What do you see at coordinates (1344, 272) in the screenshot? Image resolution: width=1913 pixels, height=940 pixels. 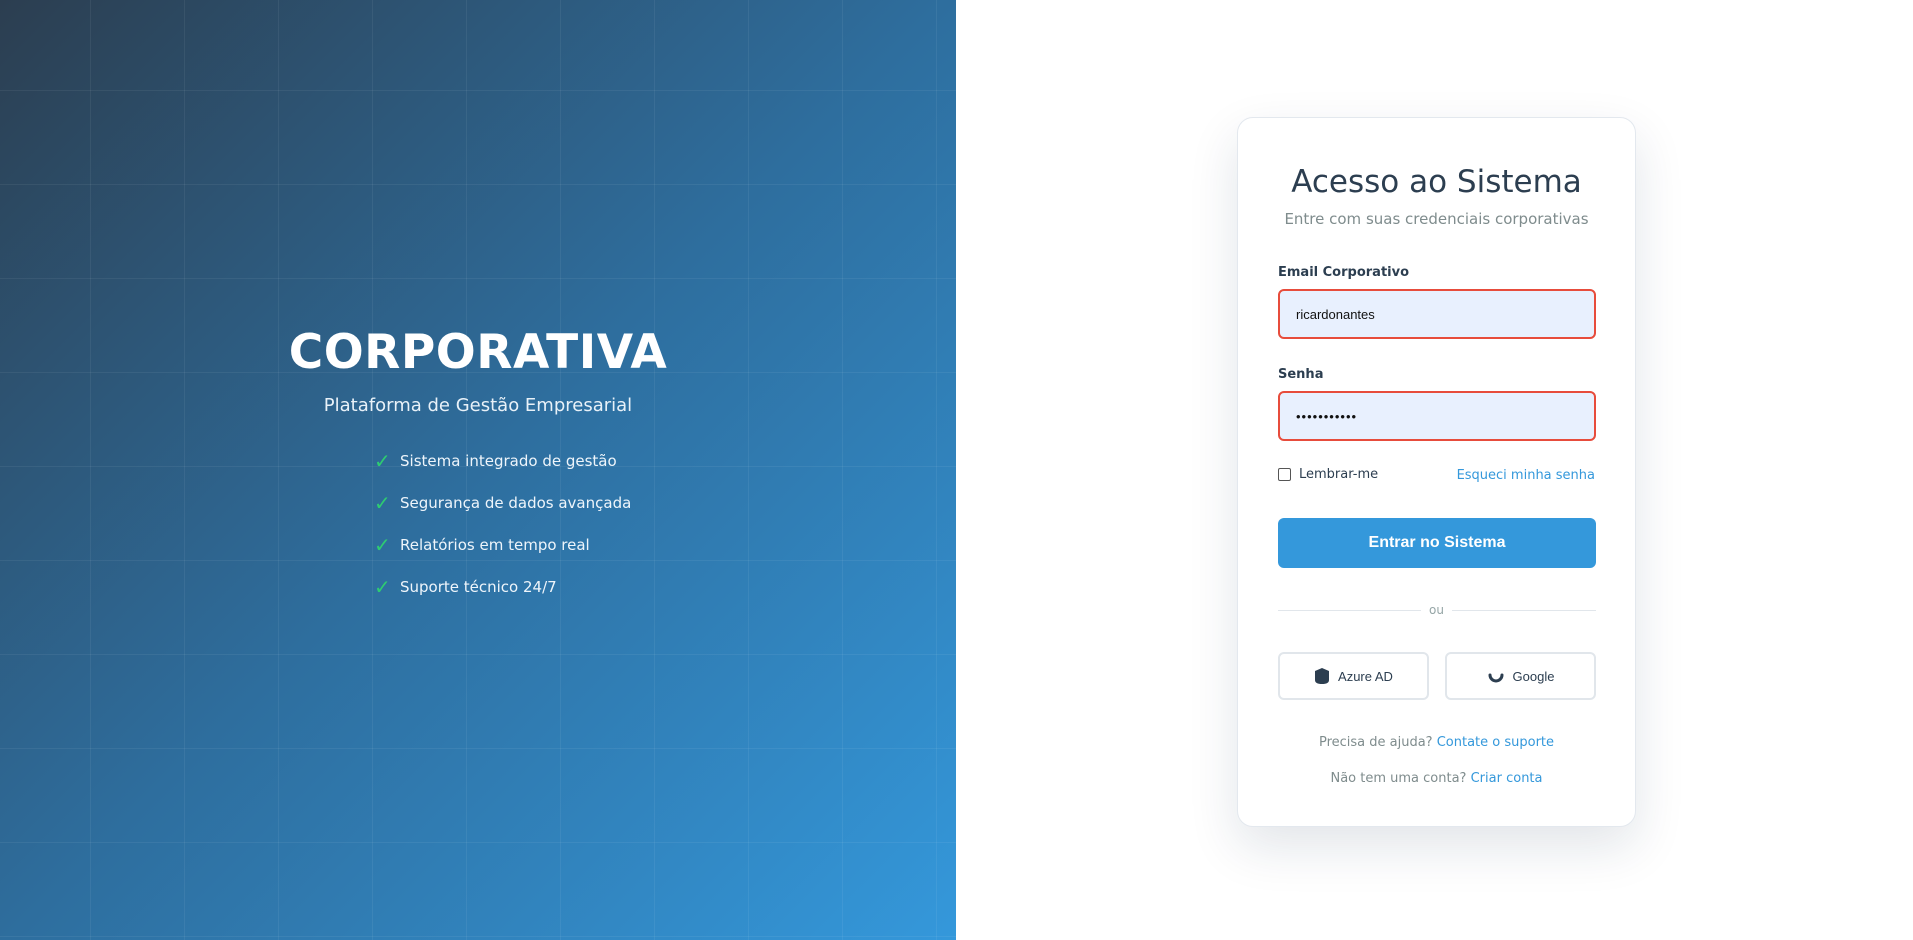 I see `email-label: Email Corporativo` at bounding box center [1344, 272].